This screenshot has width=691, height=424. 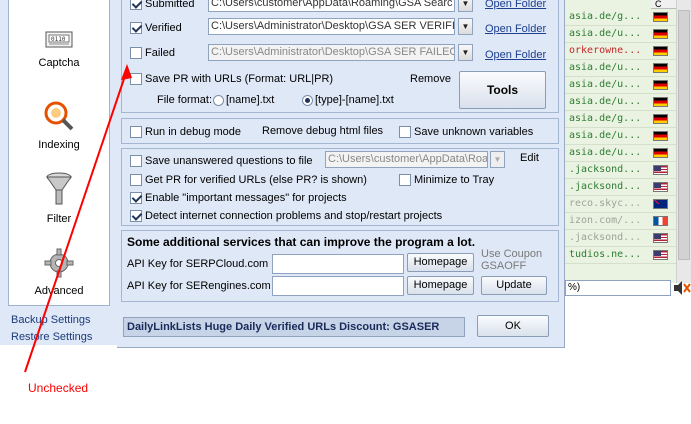 What do you see at coordinates (58, 388) in the screenshot?
I see `unchecked-annotation-label: Unchecked` at bounding box center [58, 388].